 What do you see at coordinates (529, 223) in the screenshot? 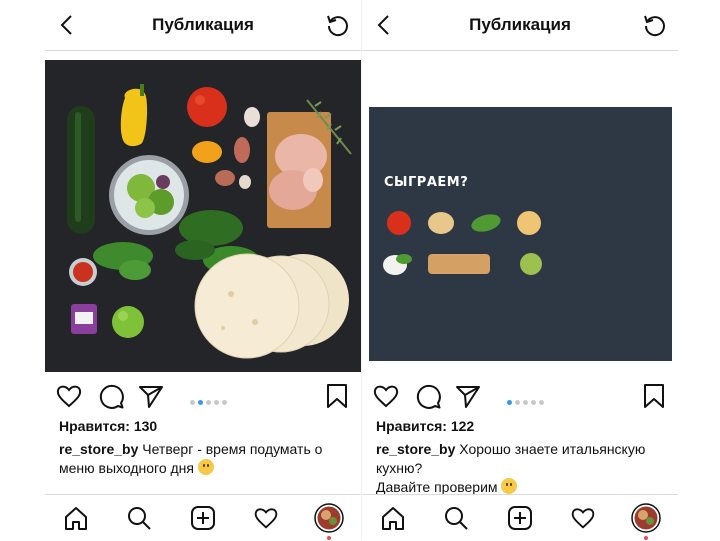
I see `pasta` at bounding box center [529, 223].